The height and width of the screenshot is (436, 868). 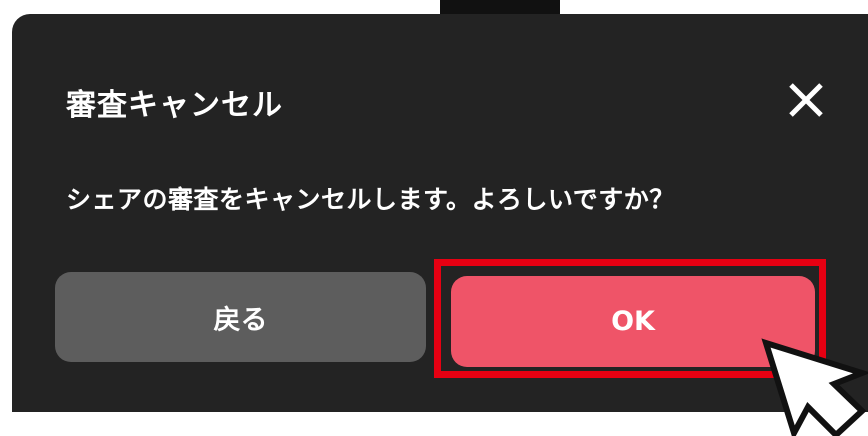 I want to click on background-strip, so click(x=500, y=7).